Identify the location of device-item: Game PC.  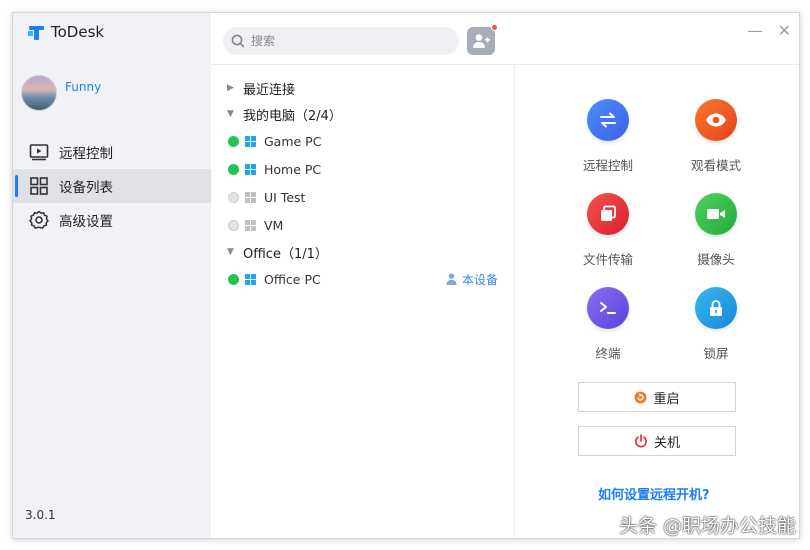
(362, 141).